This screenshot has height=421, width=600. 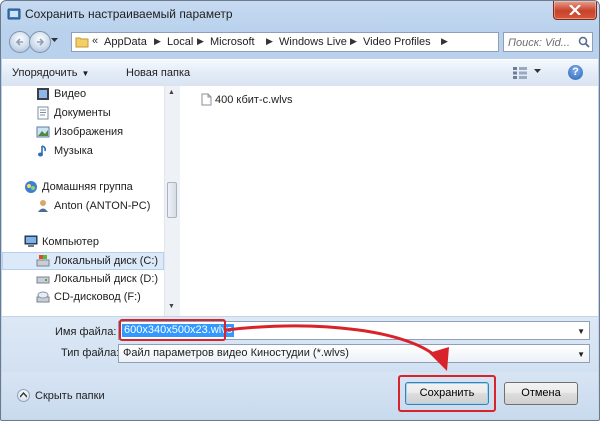 What do you see at coordinates (73, 151) in the screenshot?
I see `nav-item-label: Музыка` at bounding box center [73, 151].